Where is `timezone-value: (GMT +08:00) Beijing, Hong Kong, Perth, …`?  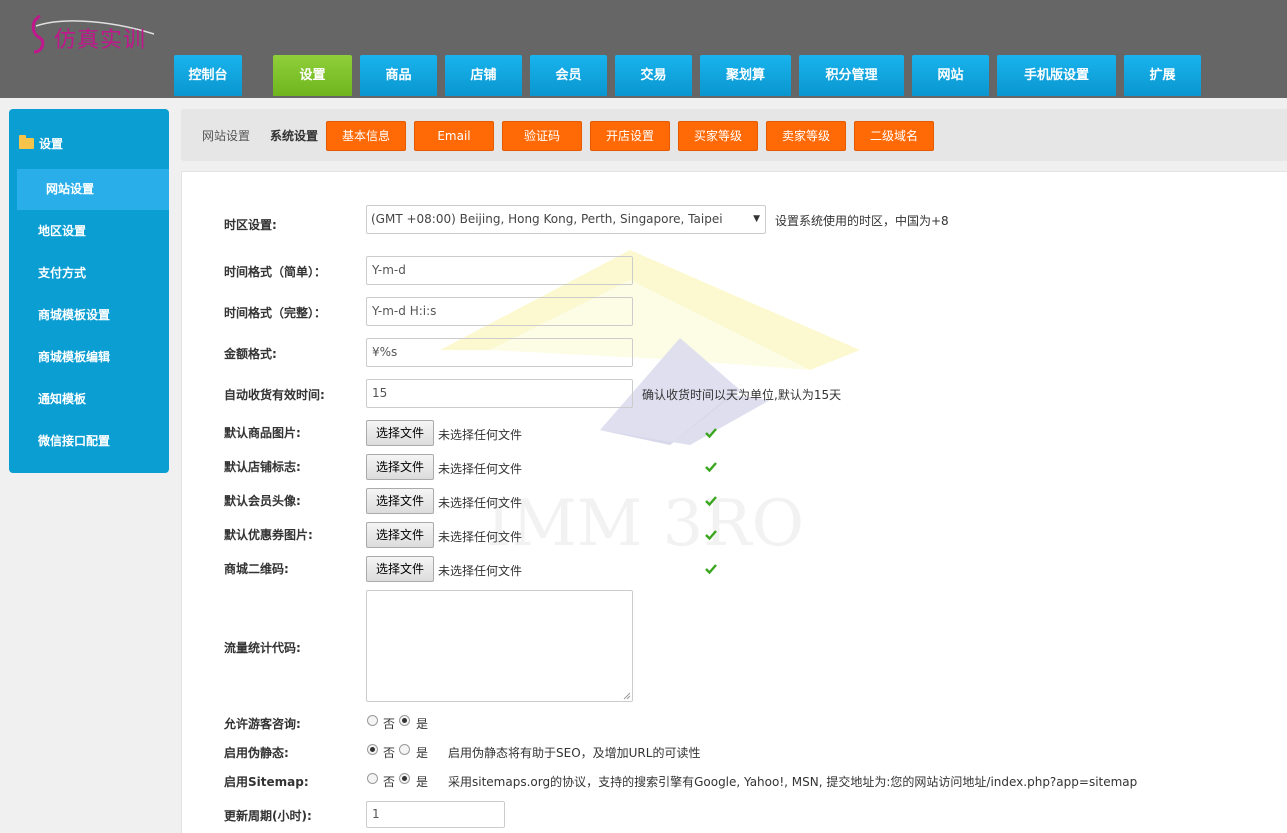 timezone-value: (GMT +08:00) Beijing, Hong Kong, Perth, … is located at coordinates (547, 219).